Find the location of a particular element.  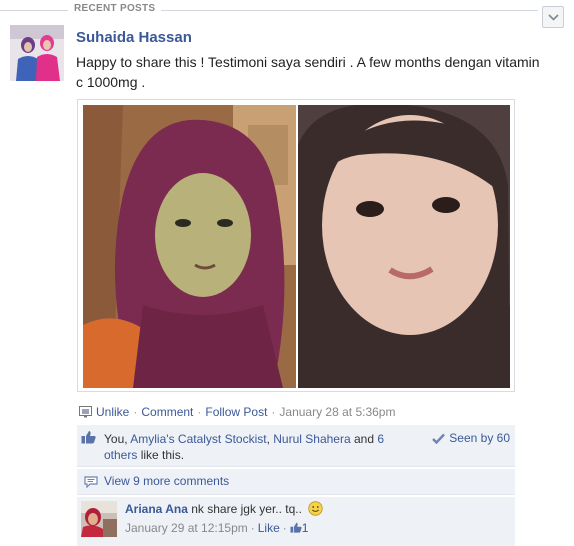

comment-link: Comment is located at coordinates (167, 412).